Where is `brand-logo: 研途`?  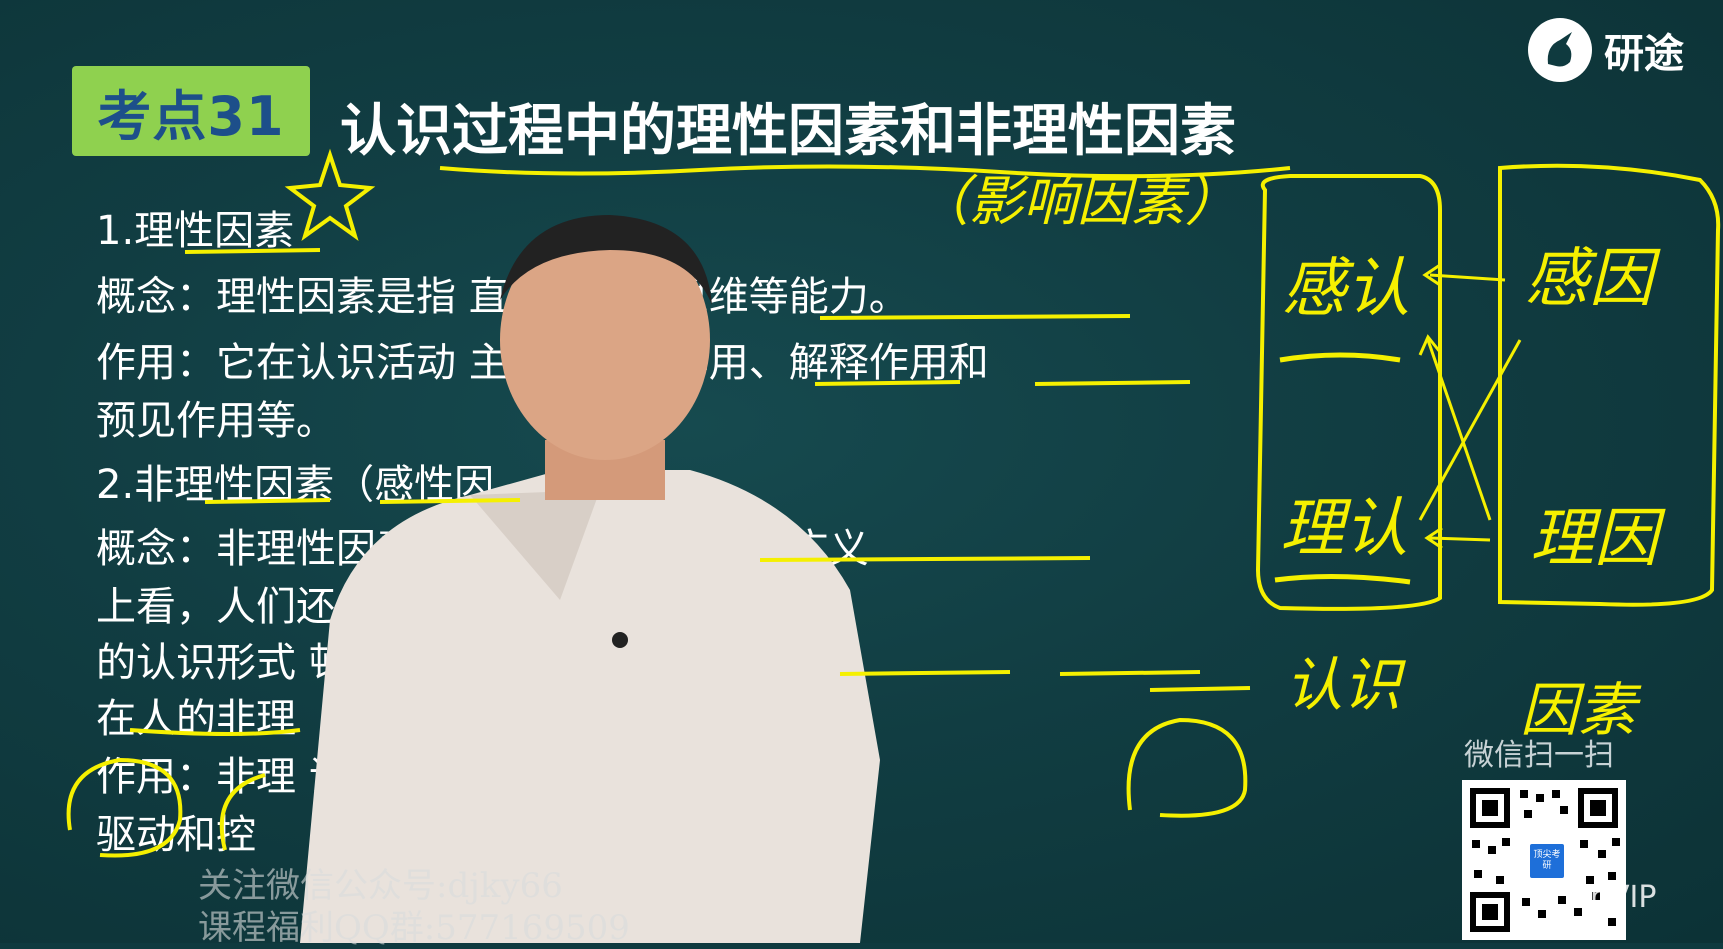
brand-logo: 研途 is located at coordinates (1606, 50).